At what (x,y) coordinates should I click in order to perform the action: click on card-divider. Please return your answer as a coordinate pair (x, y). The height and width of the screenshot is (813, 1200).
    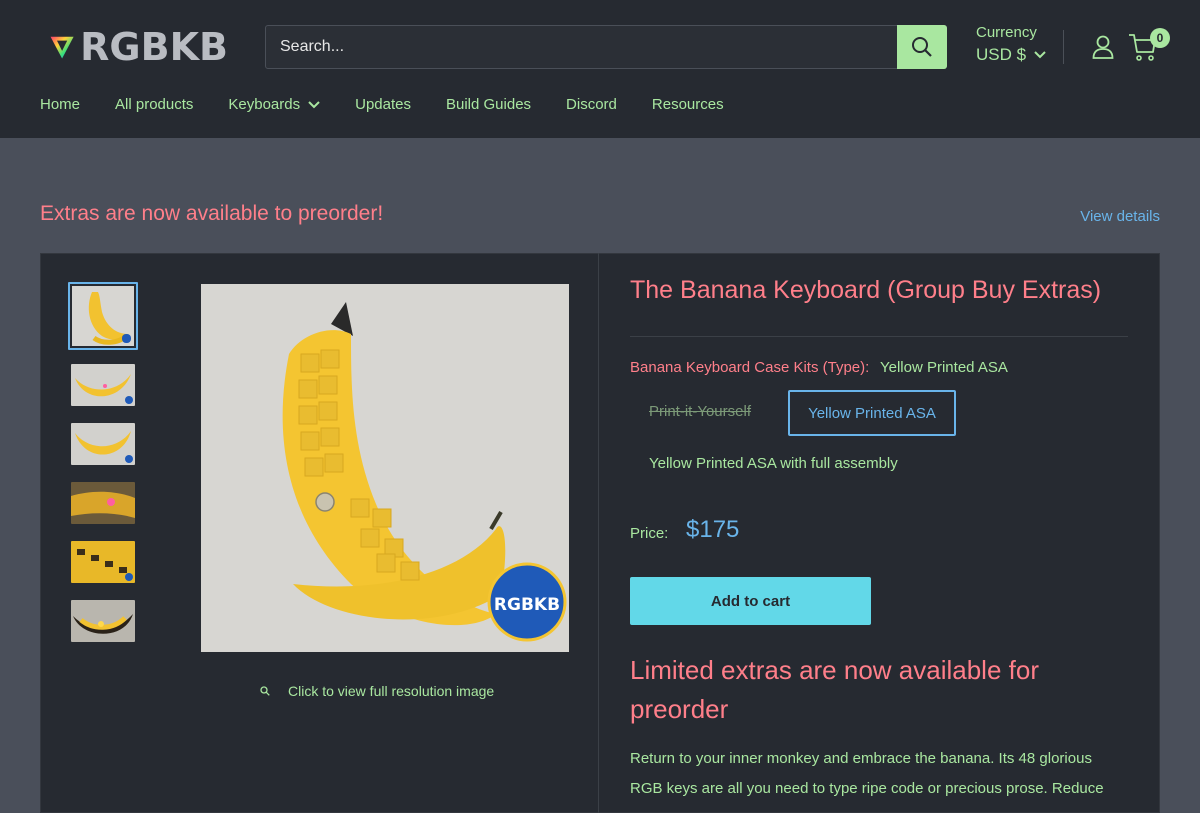
    Looking at the image, I should click on (598, 533).